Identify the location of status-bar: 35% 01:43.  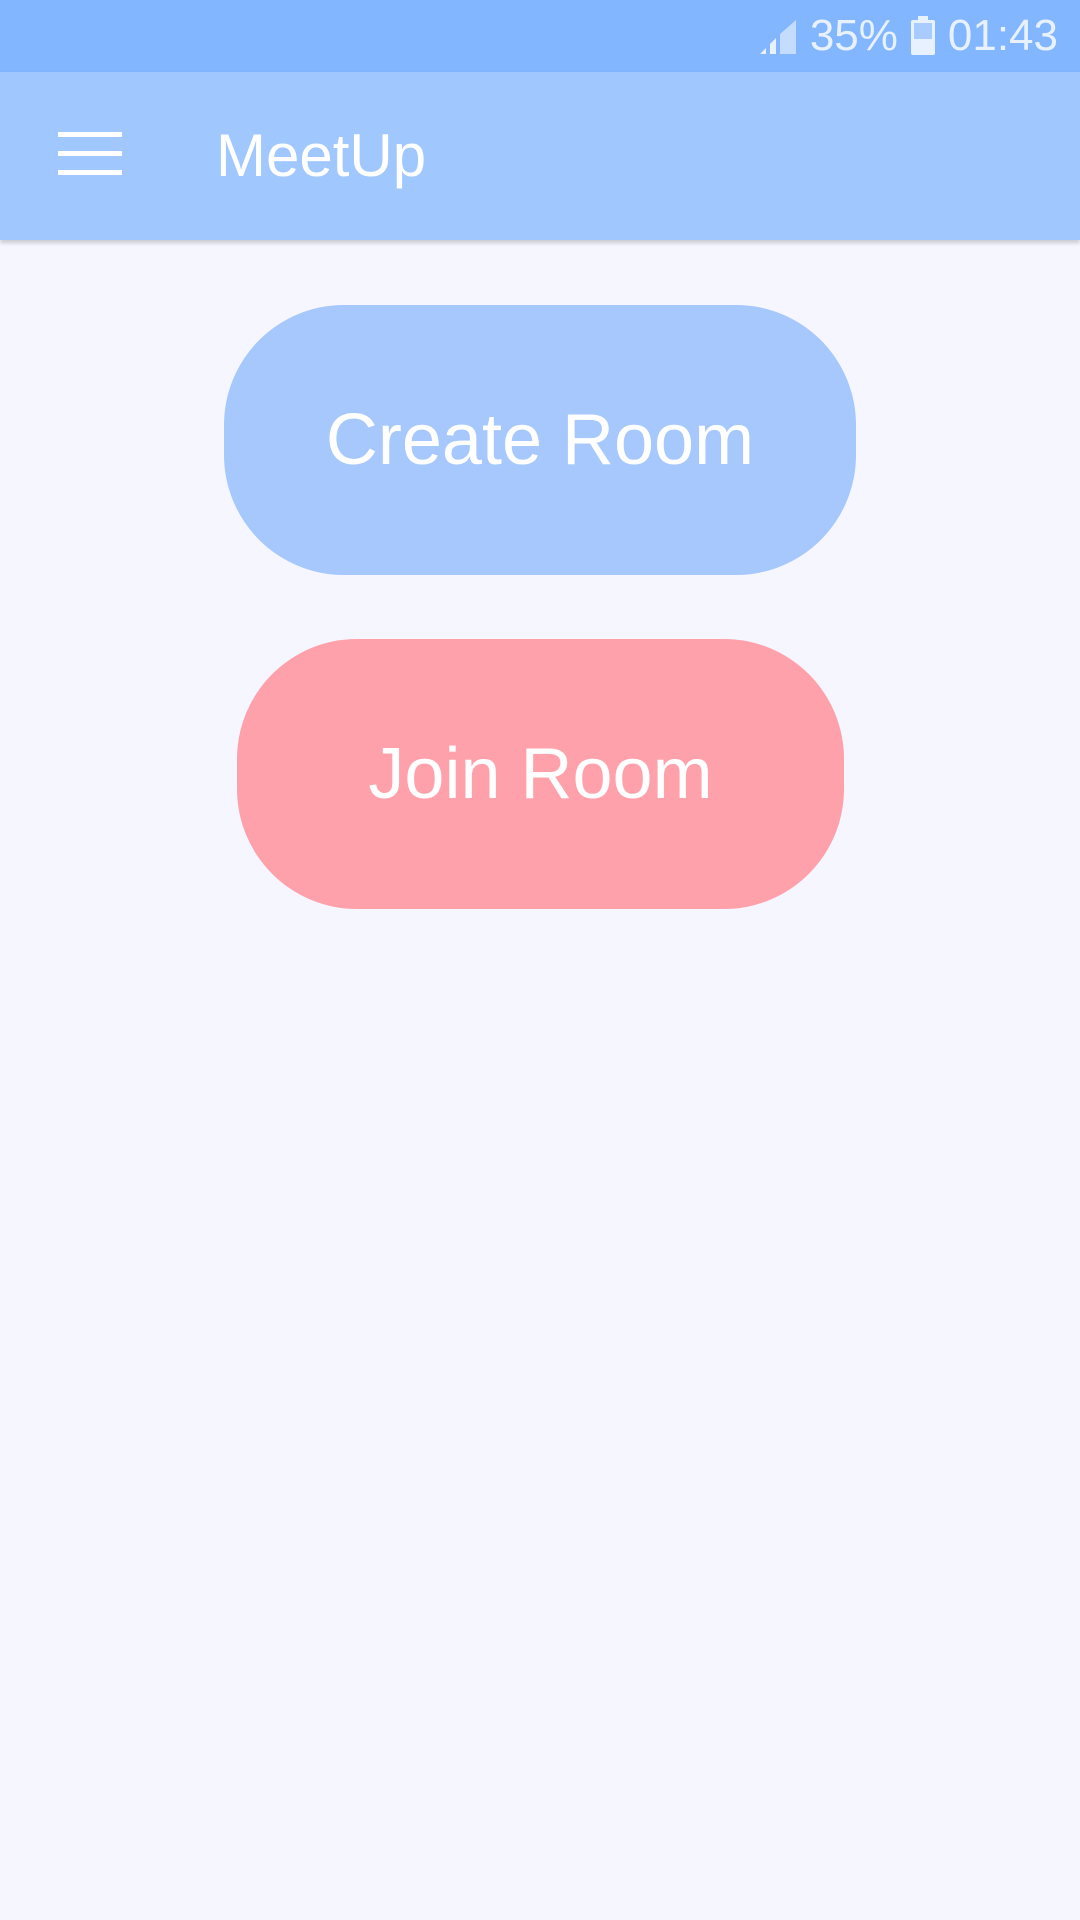
(540, 36).